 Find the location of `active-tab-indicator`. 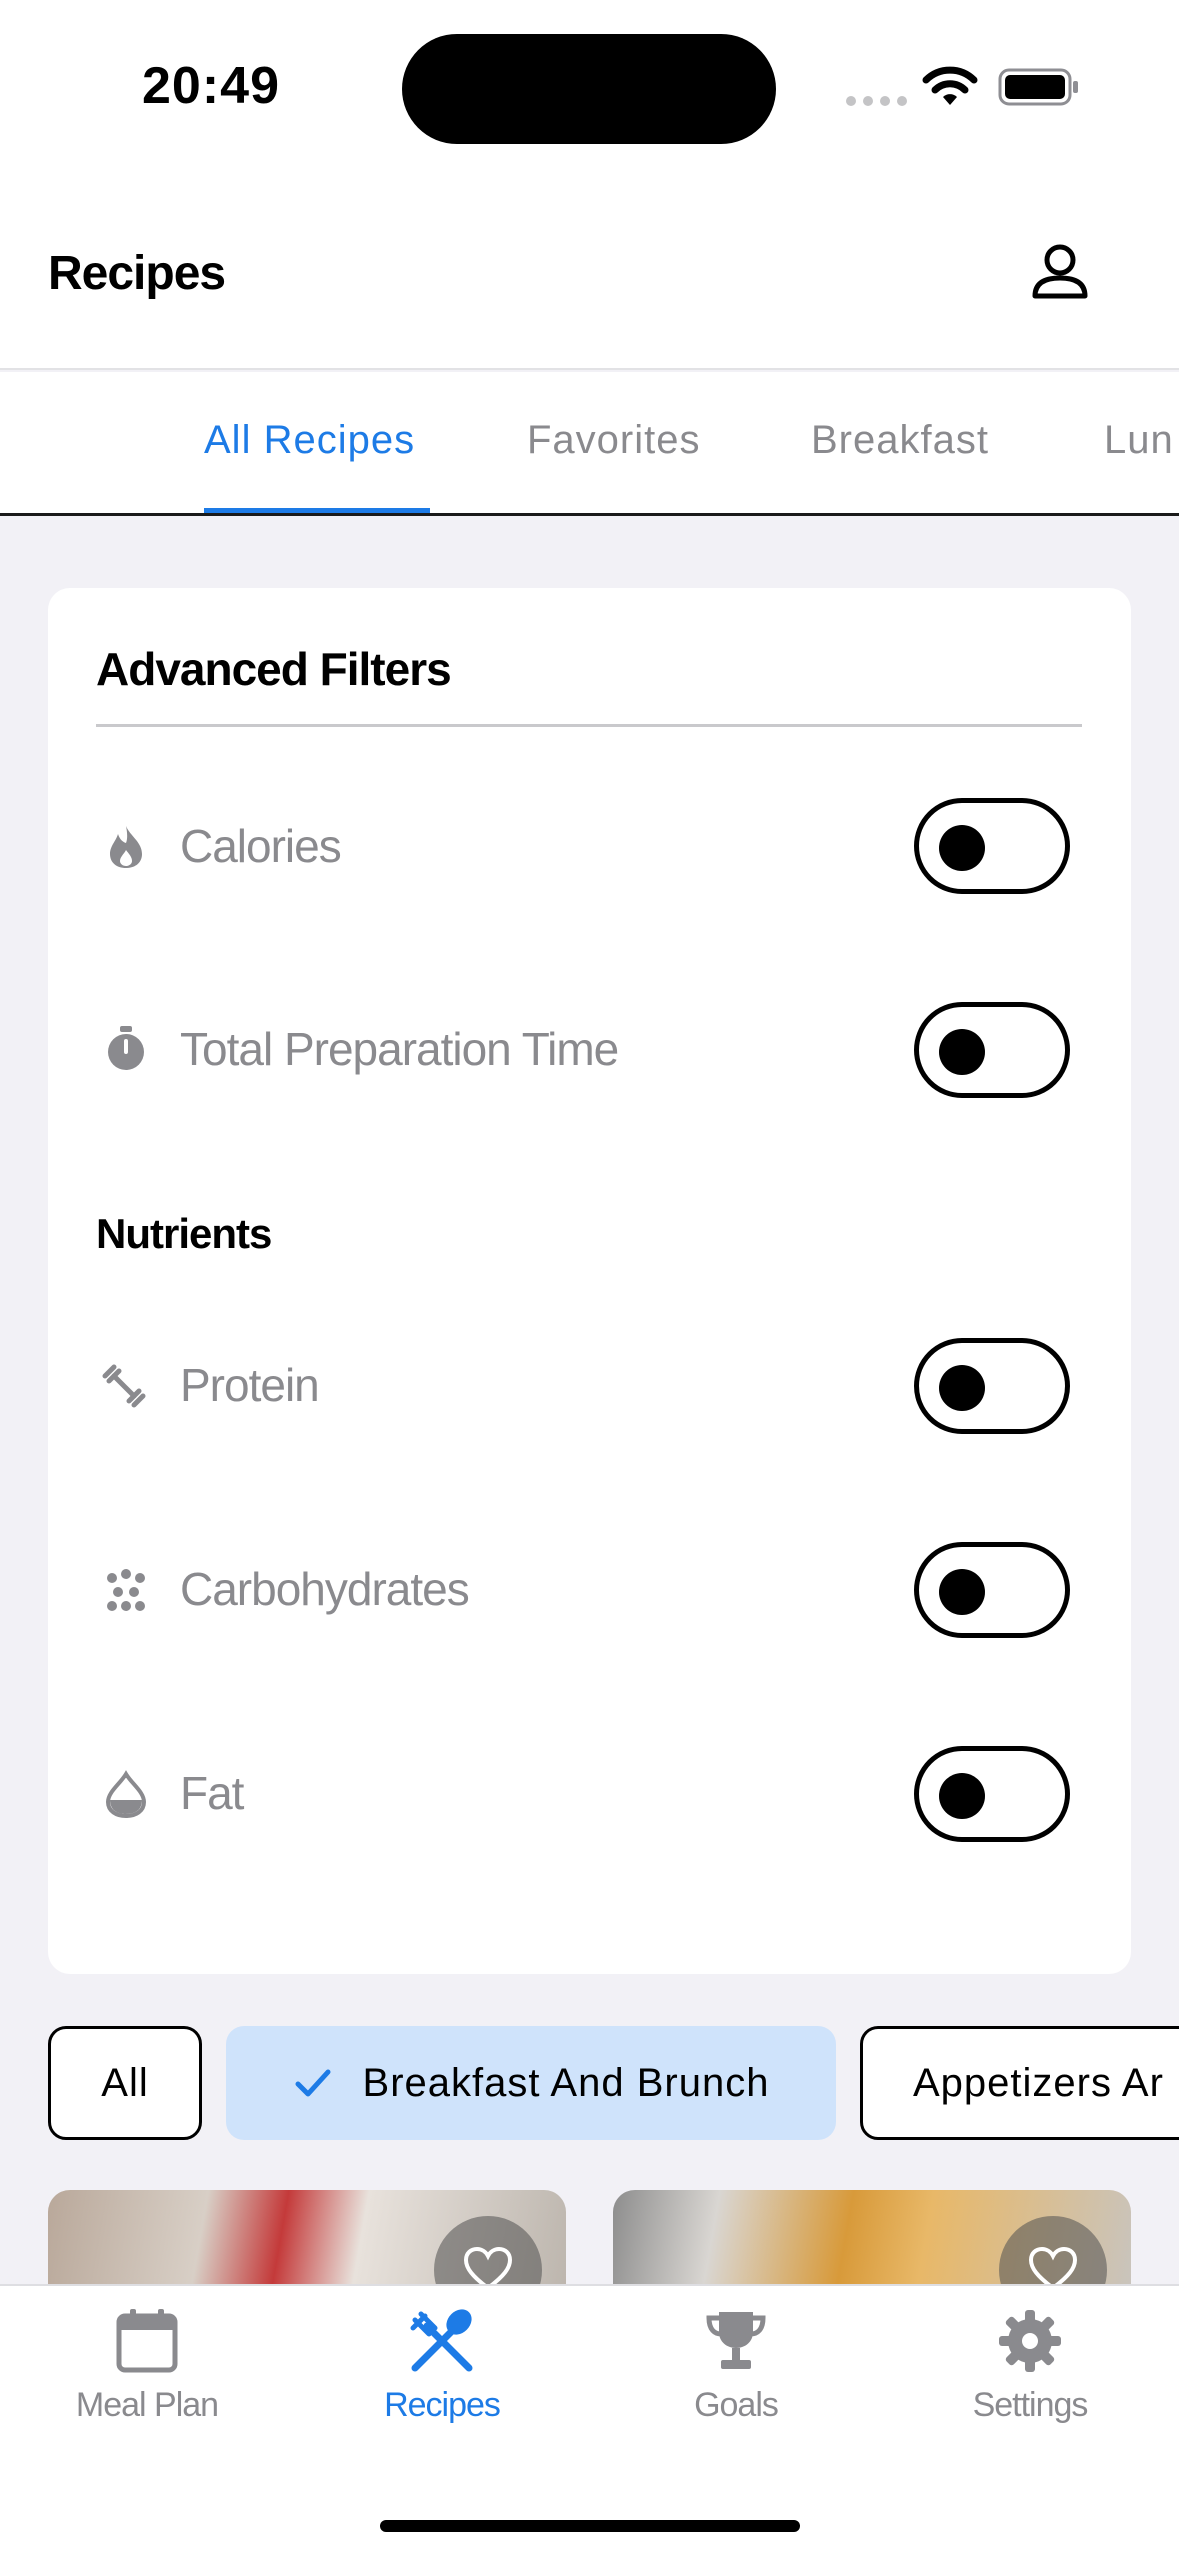

active-tab-indicator is located at coordinates (317, 510).